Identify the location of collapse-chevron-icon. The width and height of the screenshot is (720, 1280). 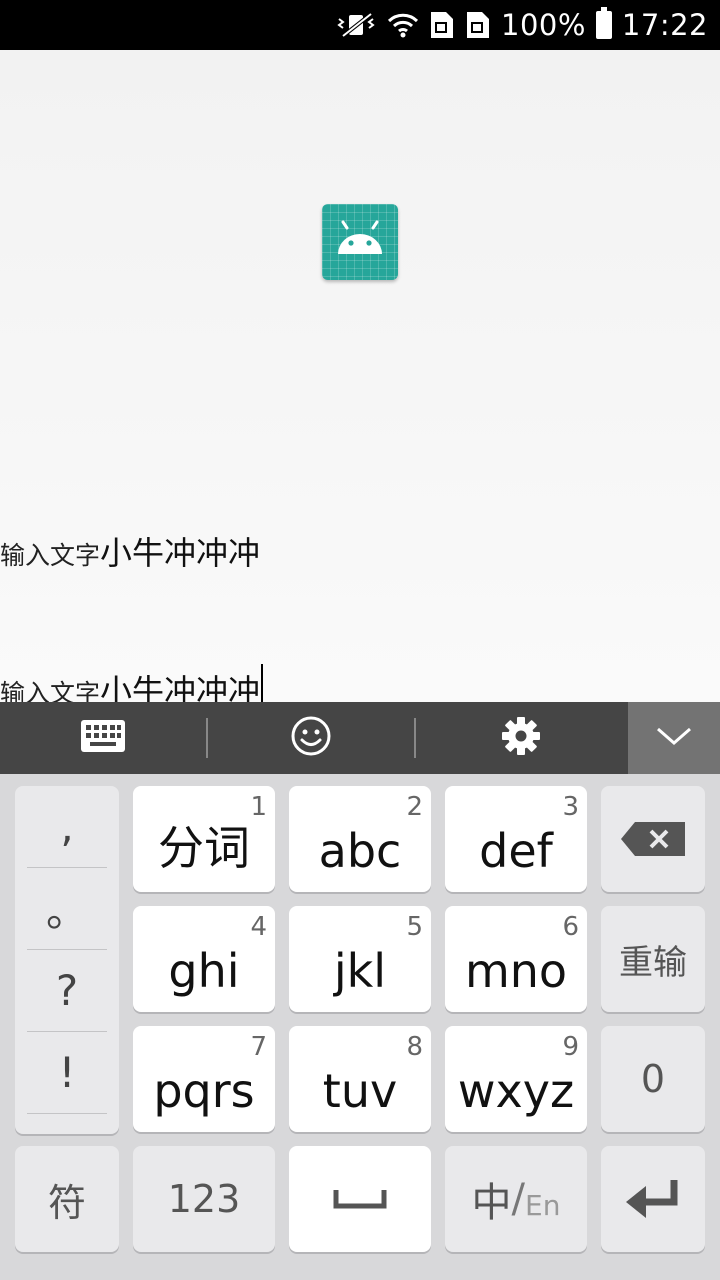
(674, 738).